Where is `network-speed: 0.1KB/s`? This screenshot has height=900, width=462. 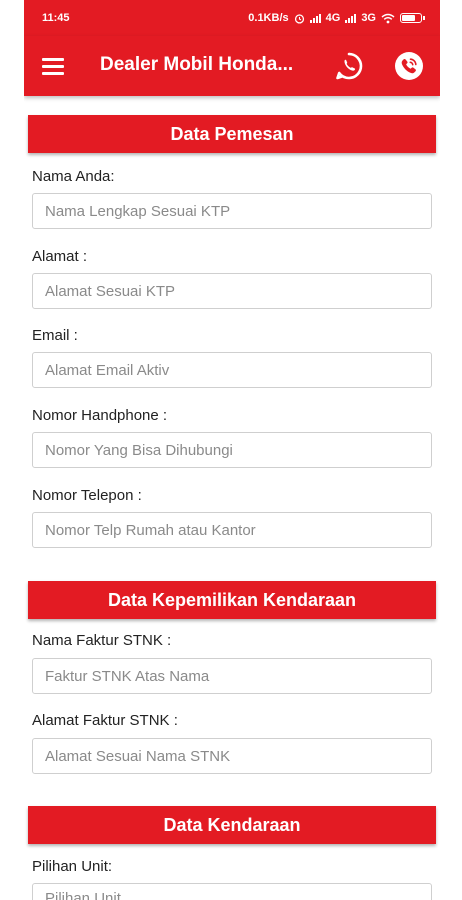
network-speed: 0.1KB/s is located at coordinates (268, 18).